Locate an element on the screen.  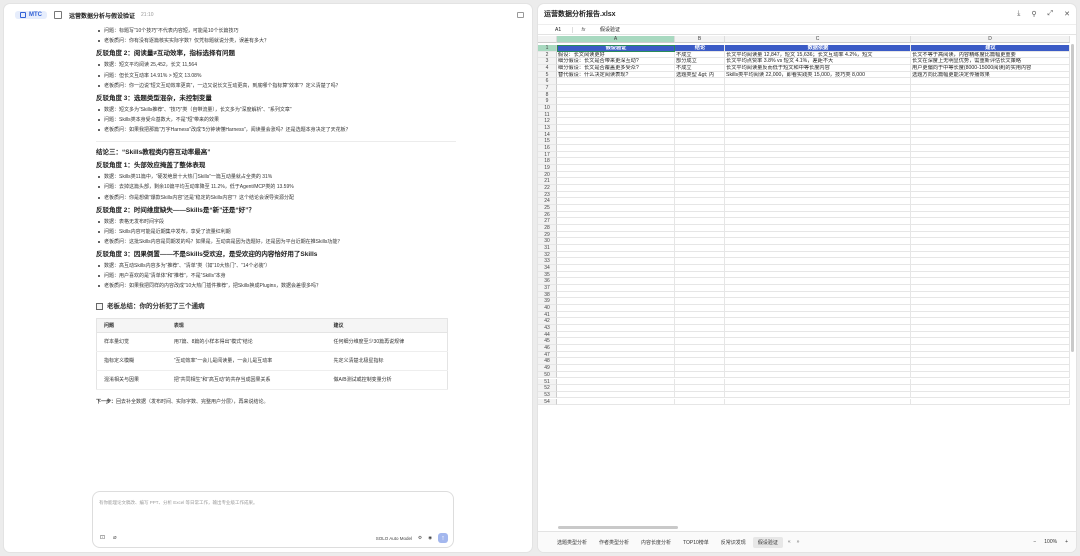
row-number: 16 is located at coordinates (547, 148).